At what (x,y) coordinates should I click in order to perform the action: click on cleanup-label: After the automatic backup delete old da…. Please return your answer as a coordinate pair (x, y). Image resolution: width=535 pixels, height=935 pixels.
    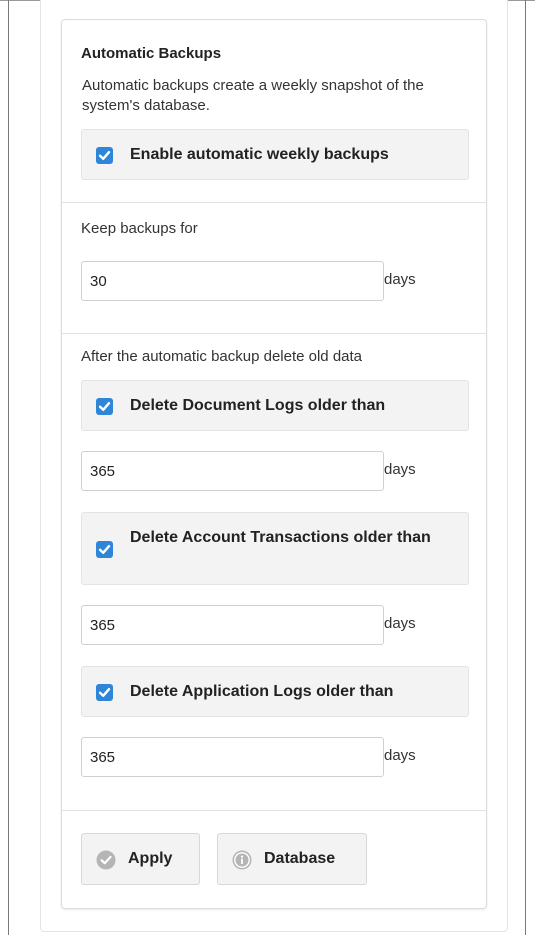
    Looking at the image, I should click on (222, 356).